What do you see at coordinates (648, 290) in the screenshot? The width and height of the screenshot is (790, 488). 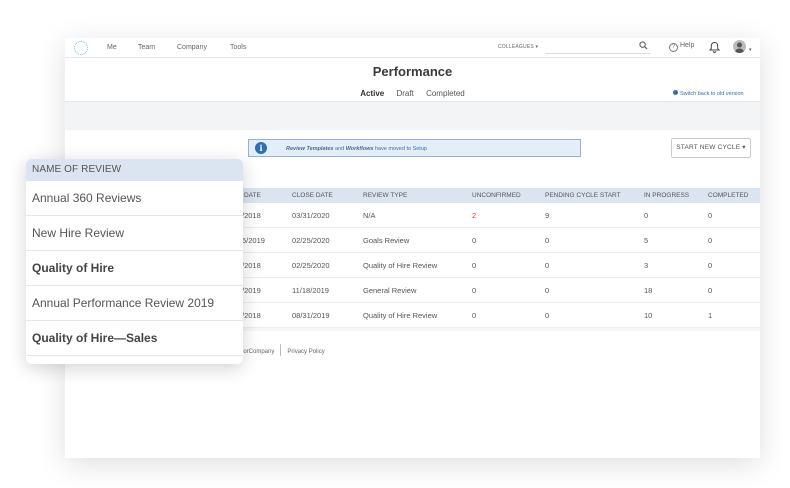 I see `cell-in-progress: 18` at bounding box center [648, 290].